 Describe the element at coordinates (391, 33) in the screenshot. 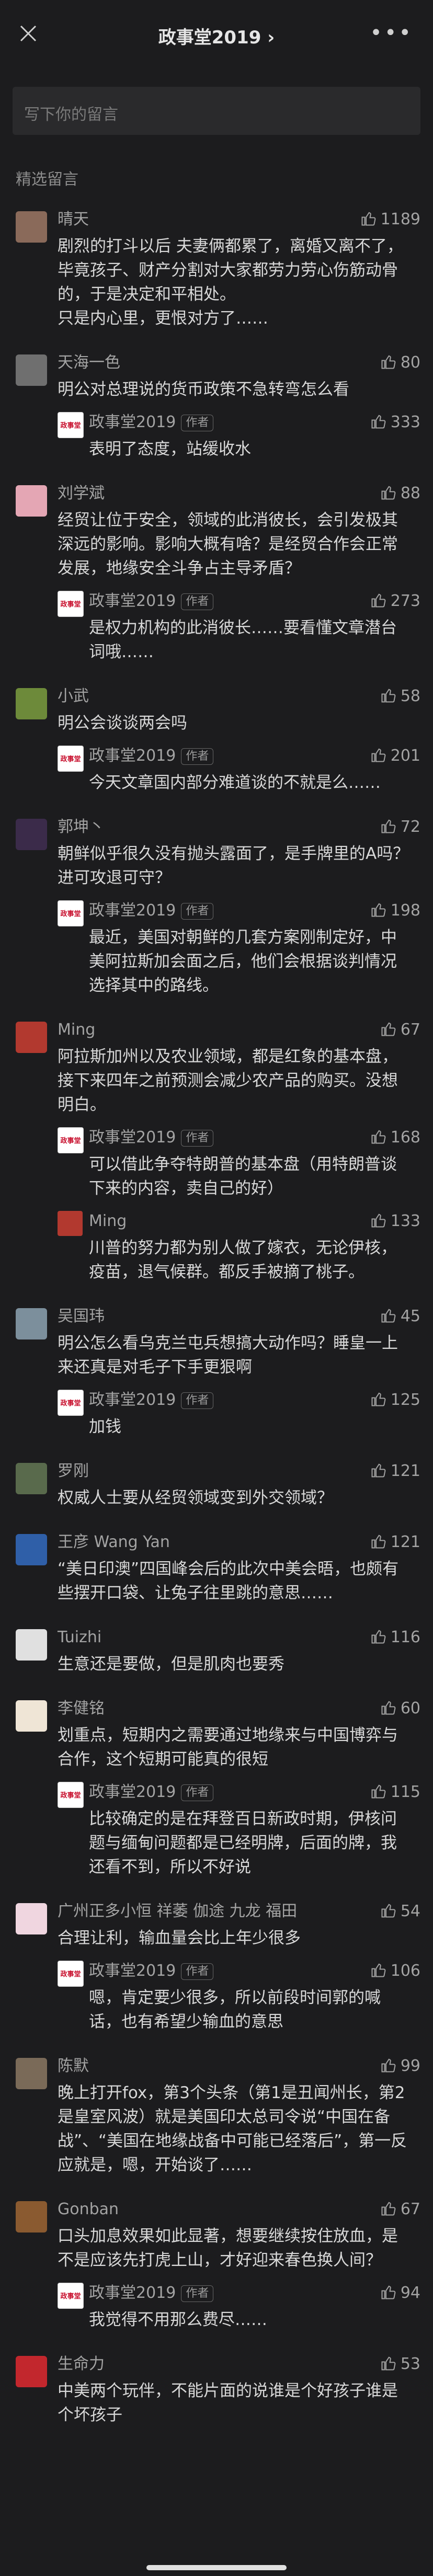

I see `more-options-icon: •••` at that location.